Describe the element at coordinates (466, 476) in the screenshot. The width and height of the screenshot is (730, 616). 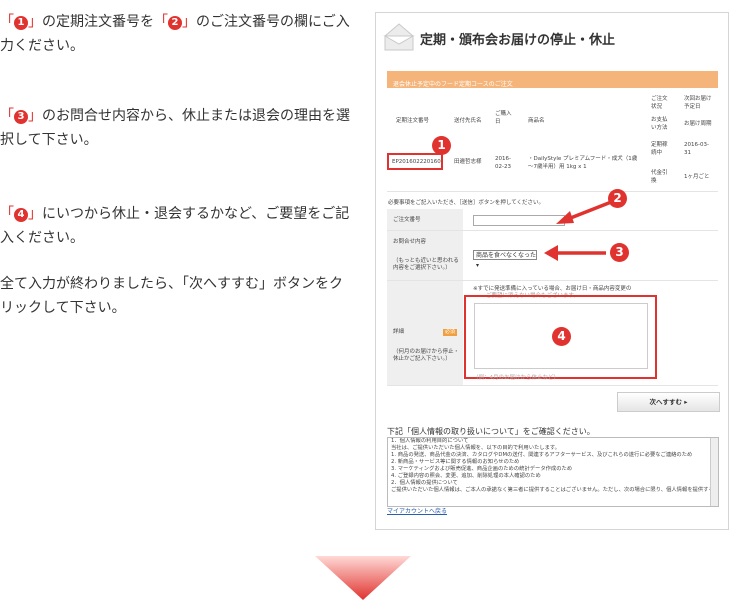
I see `privacy-line: 4. ご登録内容の照会、変更、追加、削除処理の本人確認のため` at that location.